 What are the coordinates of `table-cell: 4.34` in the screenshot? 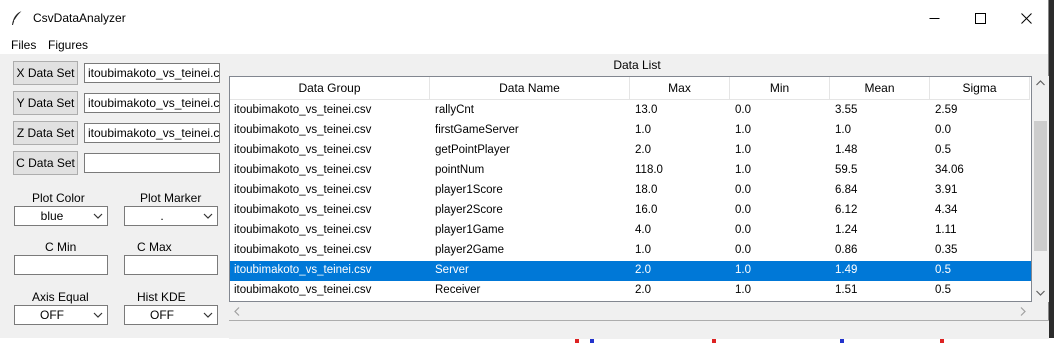 It's located at (946, 210).